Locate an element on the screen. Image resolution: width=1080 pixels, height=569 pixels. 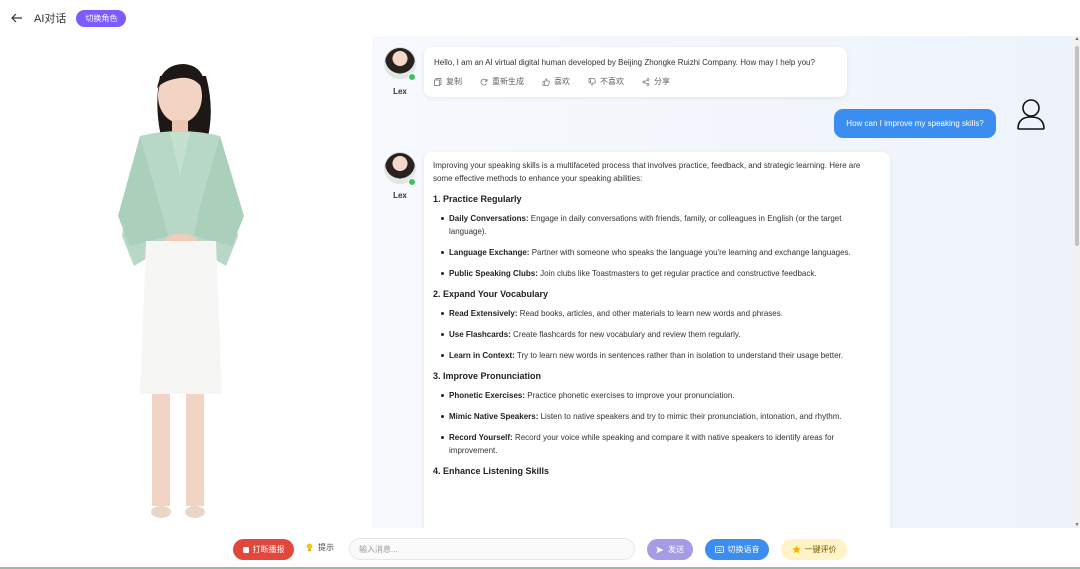
top-bar: AI对话 切换角色 is located at coordinates (540, 18).